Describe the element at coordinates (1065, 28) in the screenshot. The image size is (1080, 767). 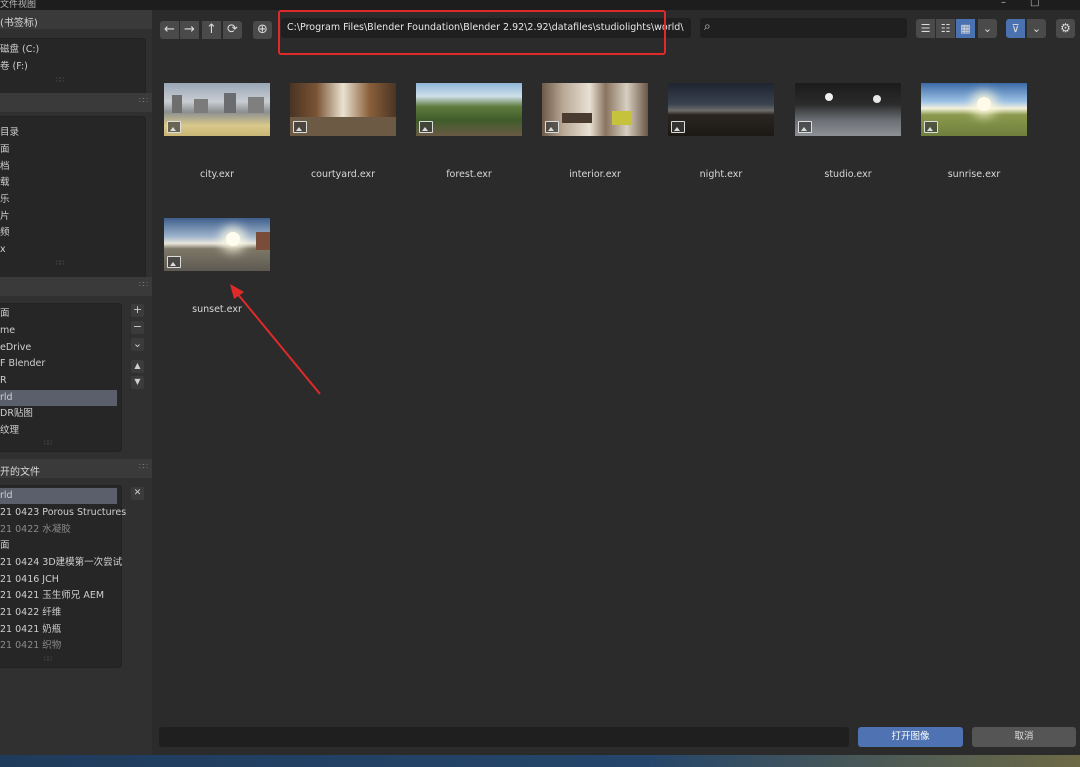
I see `settings-gear-icon: ⚙` at that location.